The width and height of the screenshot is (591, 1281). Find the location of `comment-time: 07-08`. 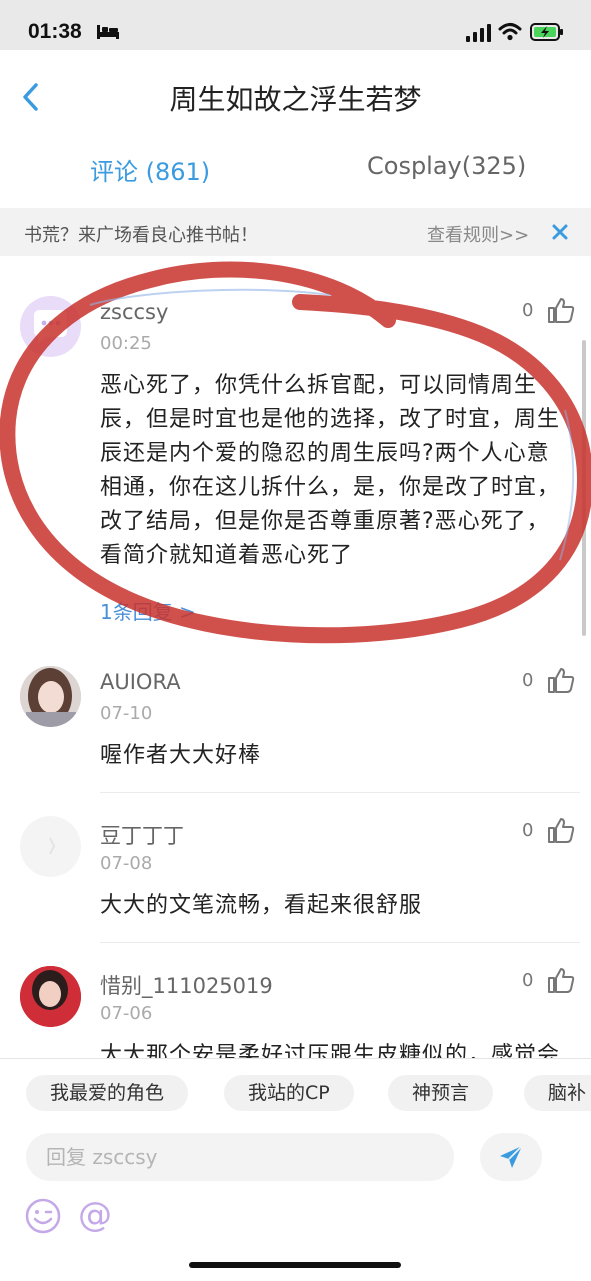

comment-time: 07-08 is located at coordinates (126, 863).